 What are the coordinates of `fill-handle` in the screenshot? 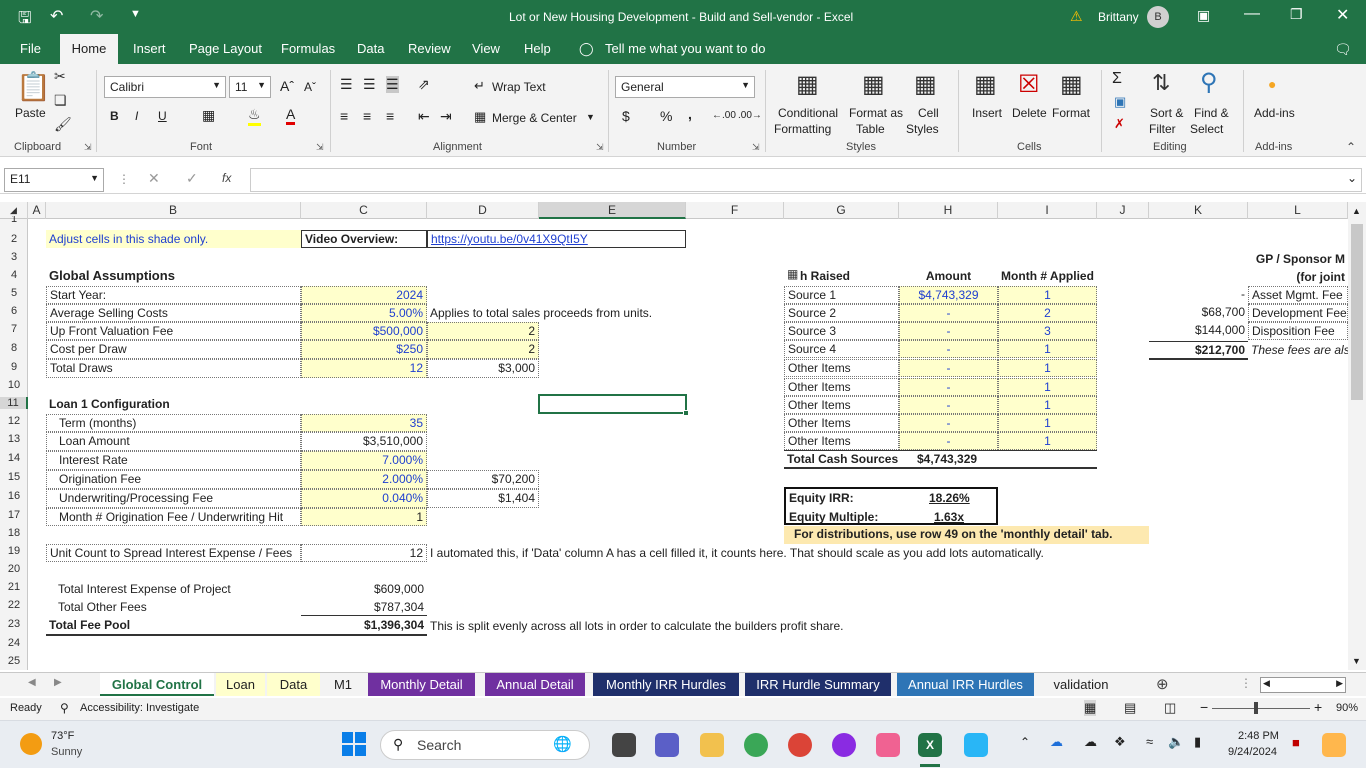 It's located at (686, 413).